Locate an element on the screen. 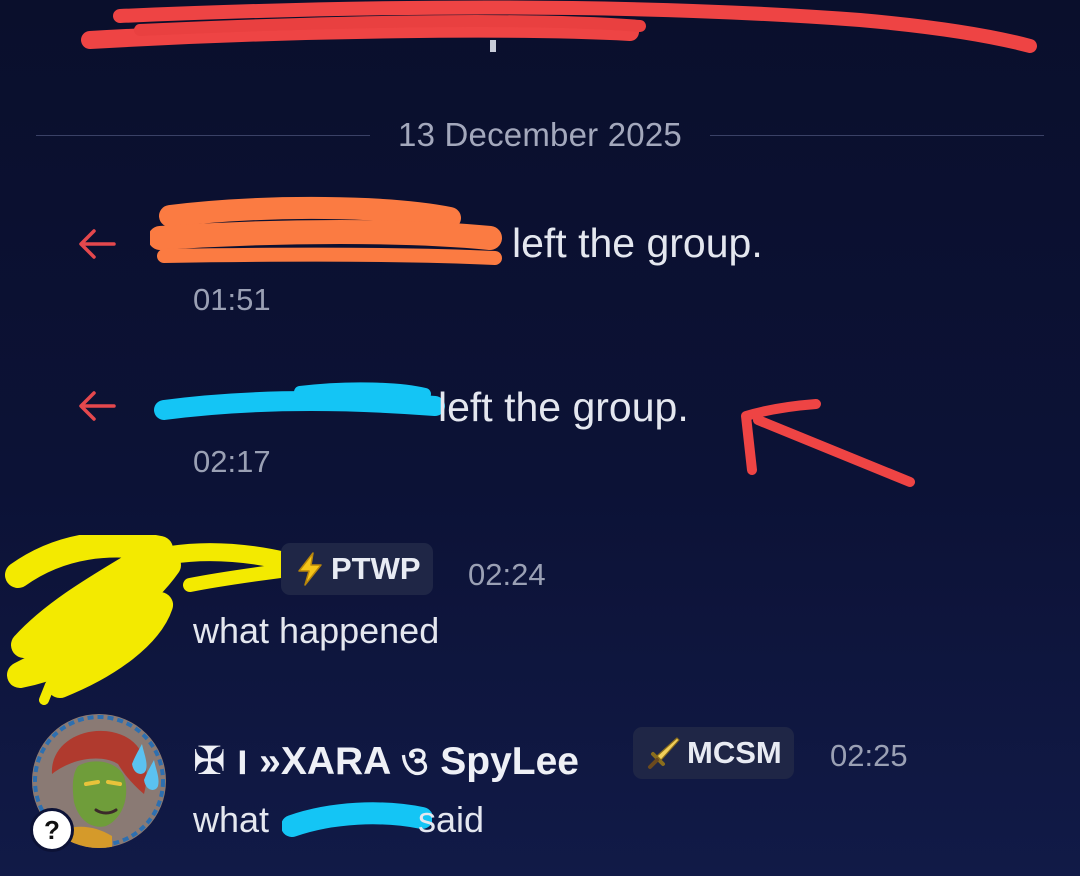 This screenshot has height=876, width=1080. date-divider-label: 13 December 2025 is located at coordinates (540, 134).